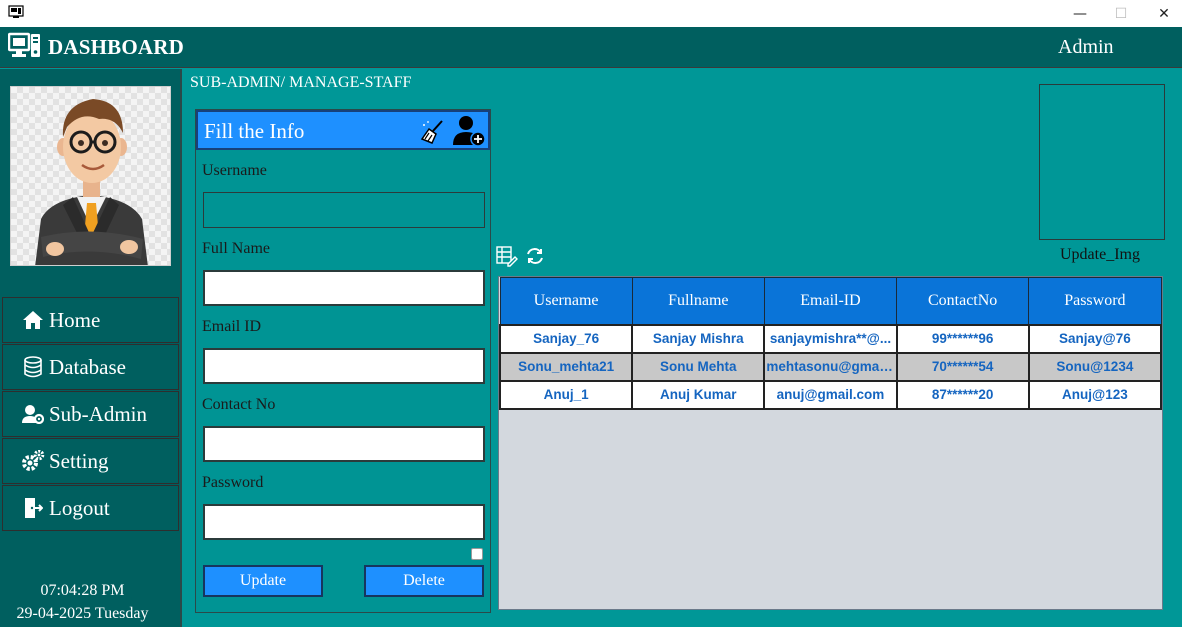 This screenshot has width=1182, height=627. What do you see at coordinates (344, 522) in the screenshot?
I see `password-field` at bounding box center [344, 522].